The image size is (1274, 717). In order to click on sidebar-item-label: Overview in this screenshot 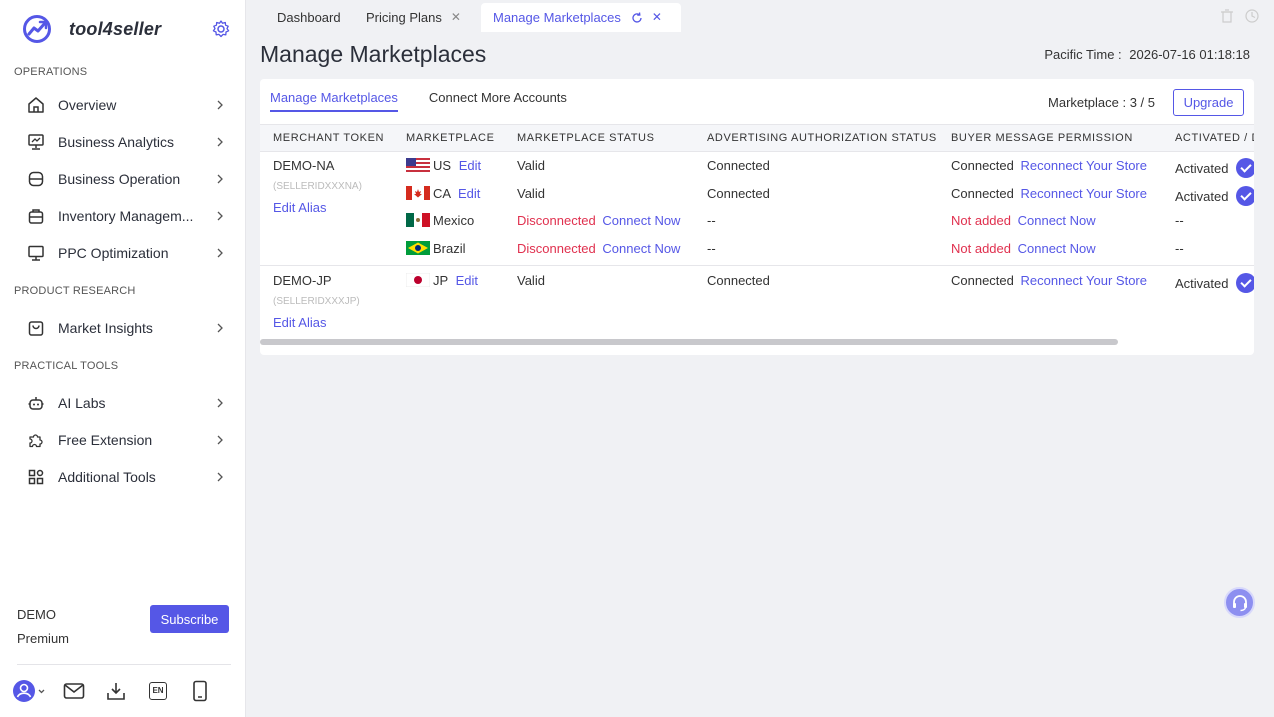, I will do `click(87, 104)`.